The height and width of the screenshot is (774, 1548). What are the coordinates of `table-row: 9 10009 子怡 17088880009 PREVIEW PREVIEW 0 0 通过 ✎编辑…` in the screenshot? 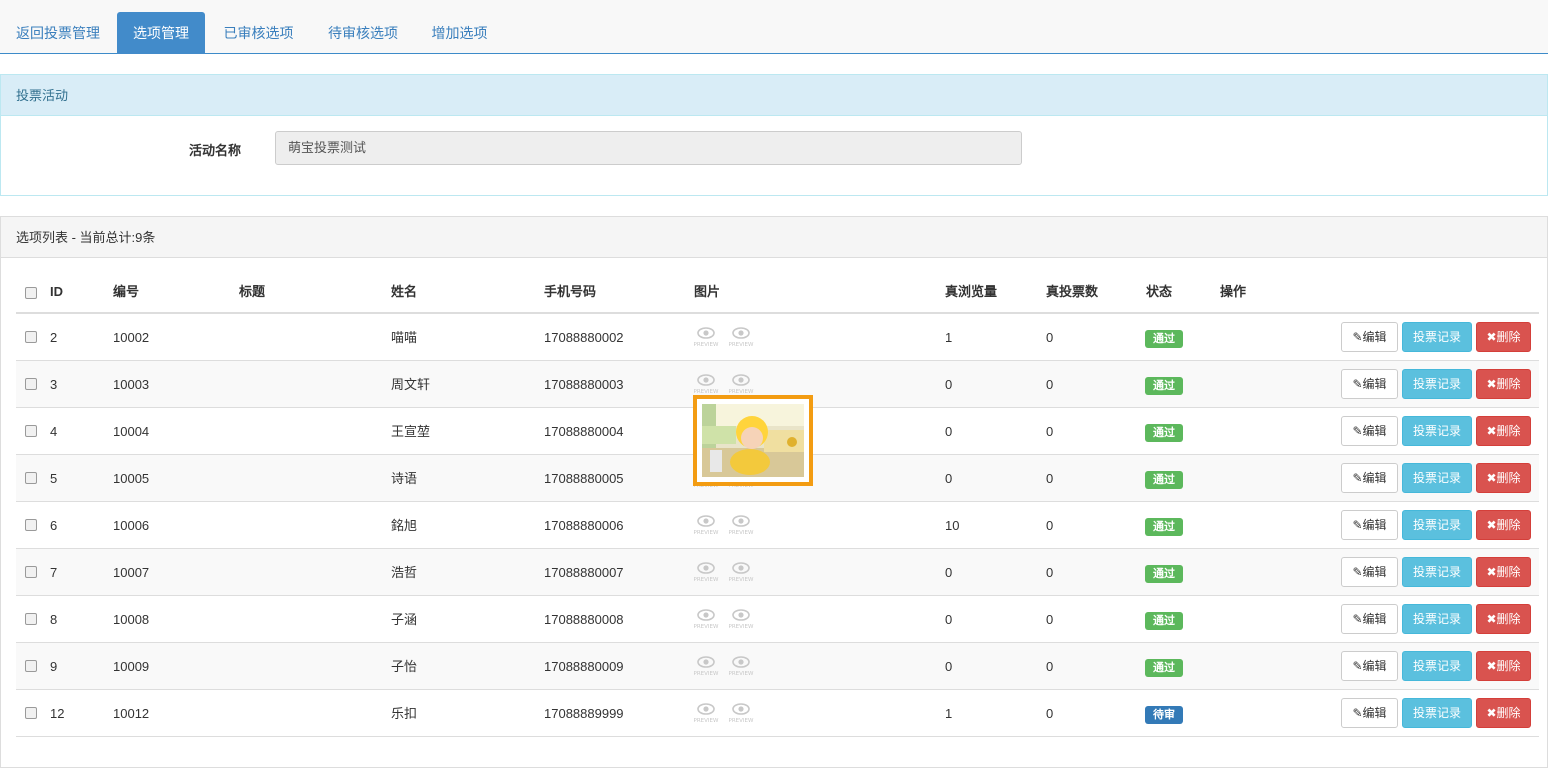 It's located at (777, 666).